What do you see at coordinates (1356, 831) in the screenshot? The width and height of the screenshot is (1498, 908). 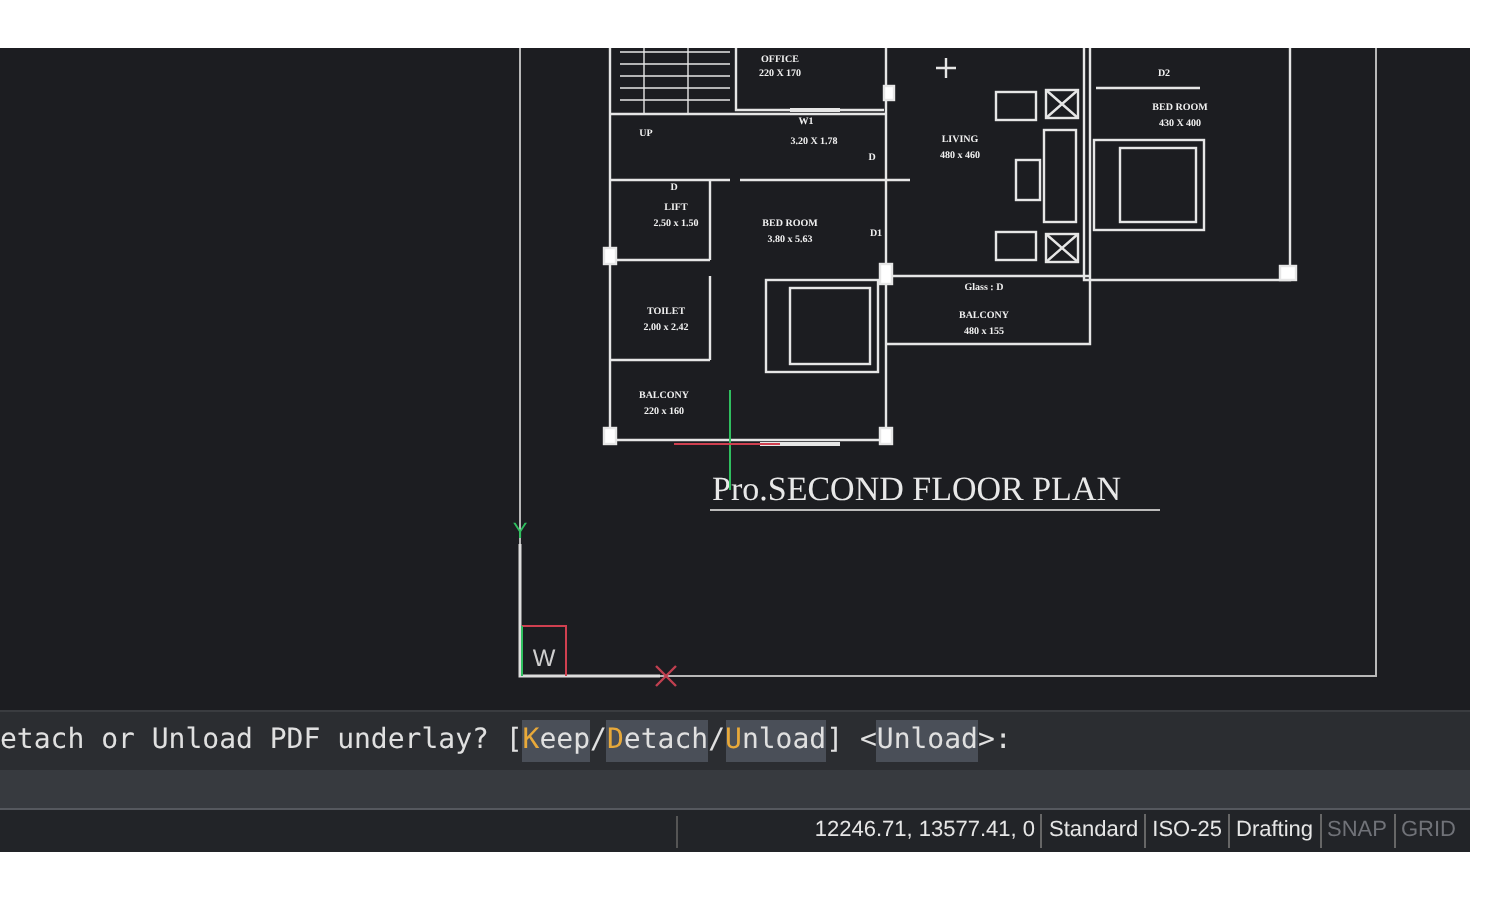 I see `status-toggle: SNAP` at bounding box center [1356, 831].